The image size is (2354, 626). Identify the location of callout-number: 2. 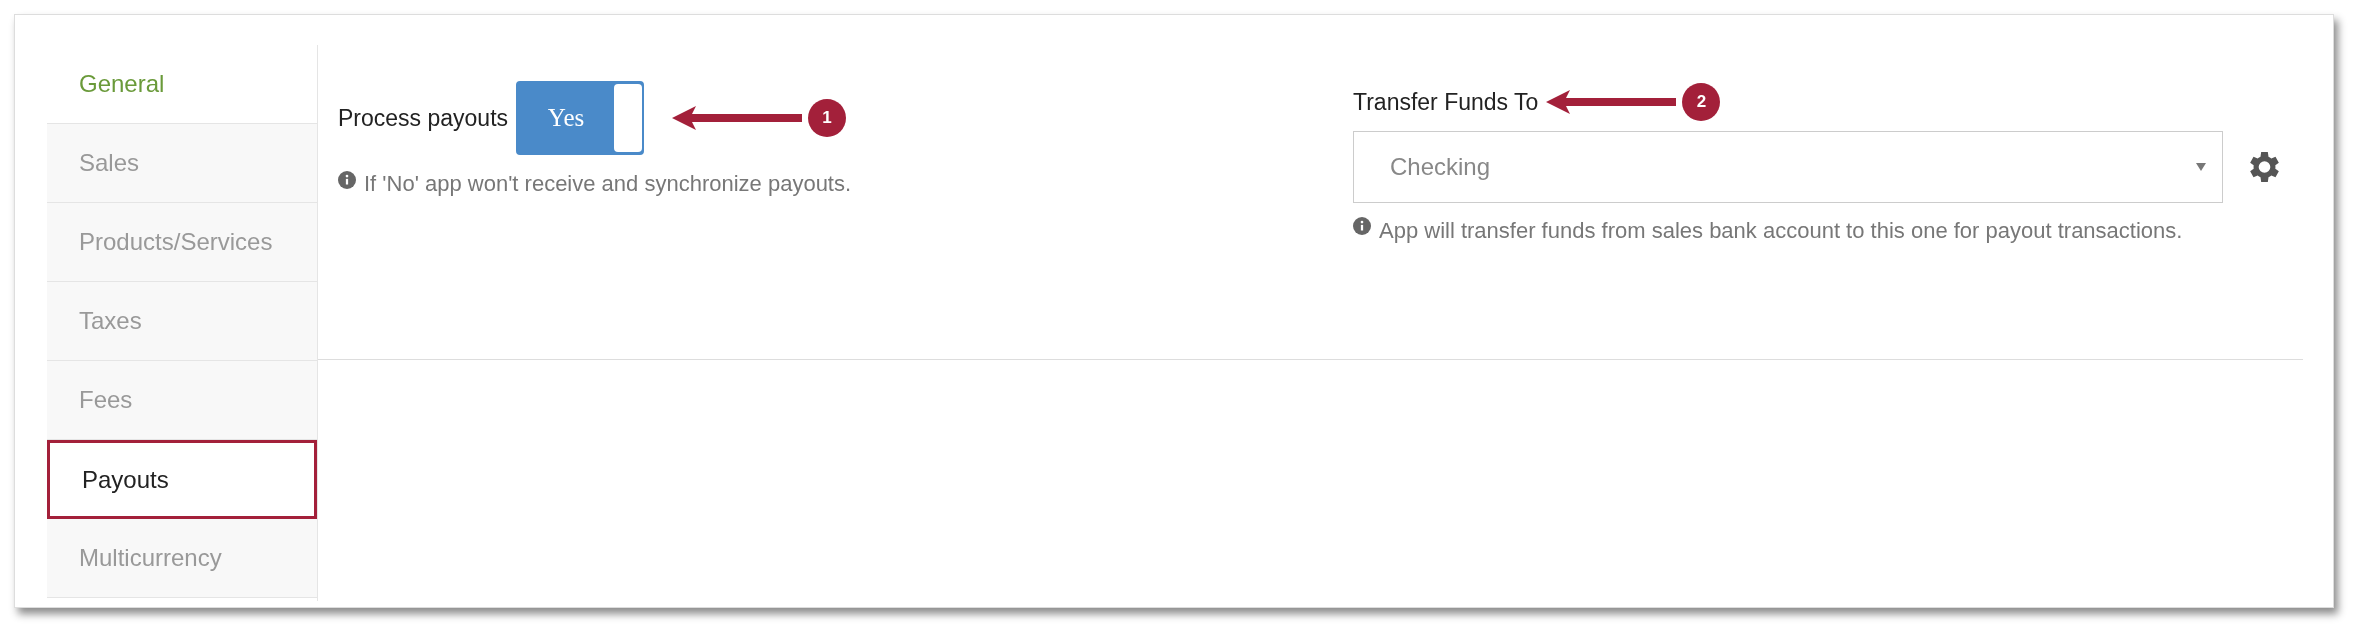
(1701, 102).